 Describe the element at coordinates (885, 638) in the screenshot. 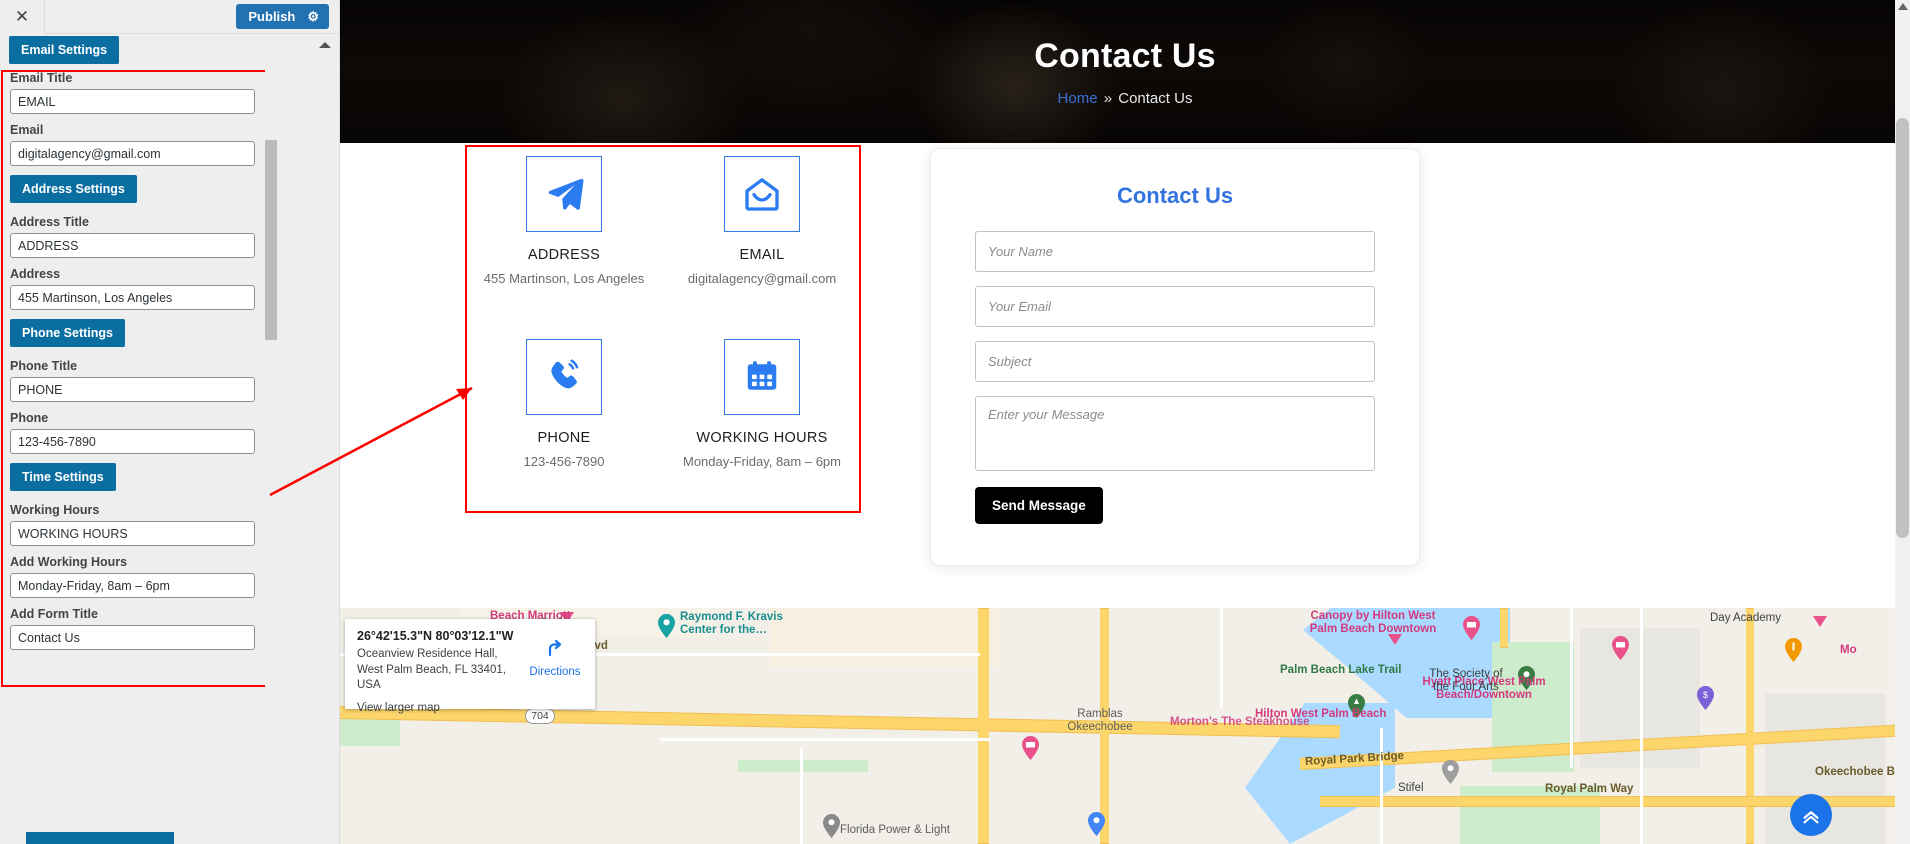

I see `map-block-d` at that location.